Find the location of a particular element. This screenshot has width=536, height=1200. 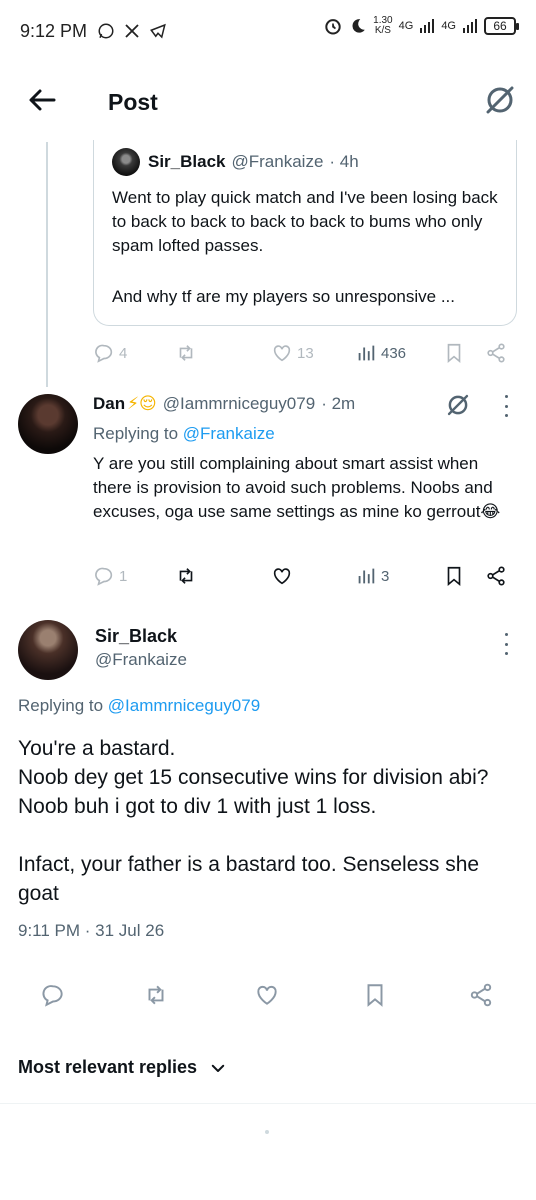

status-time: 9:12 PM is located at coordinates (54, 30).